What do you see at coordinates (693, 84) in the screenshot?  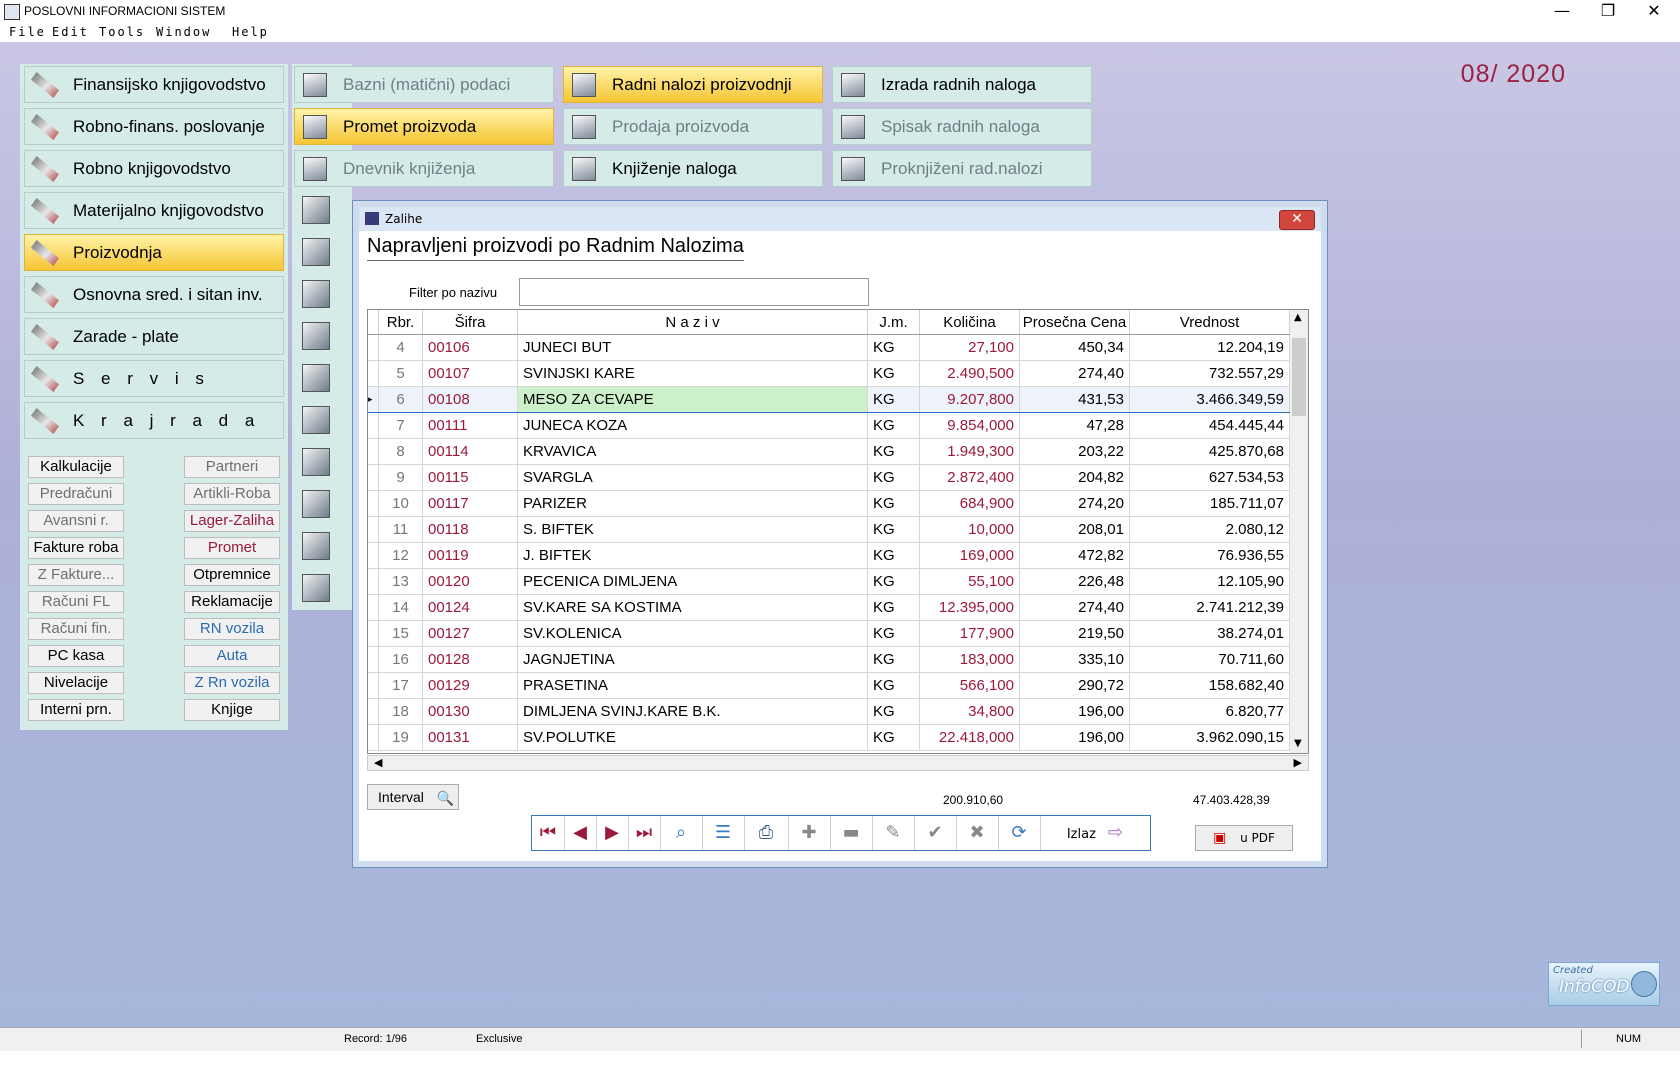 I see `col3-item-1: Radni nalozi proizvodnji` at bounding box center [693, 84].